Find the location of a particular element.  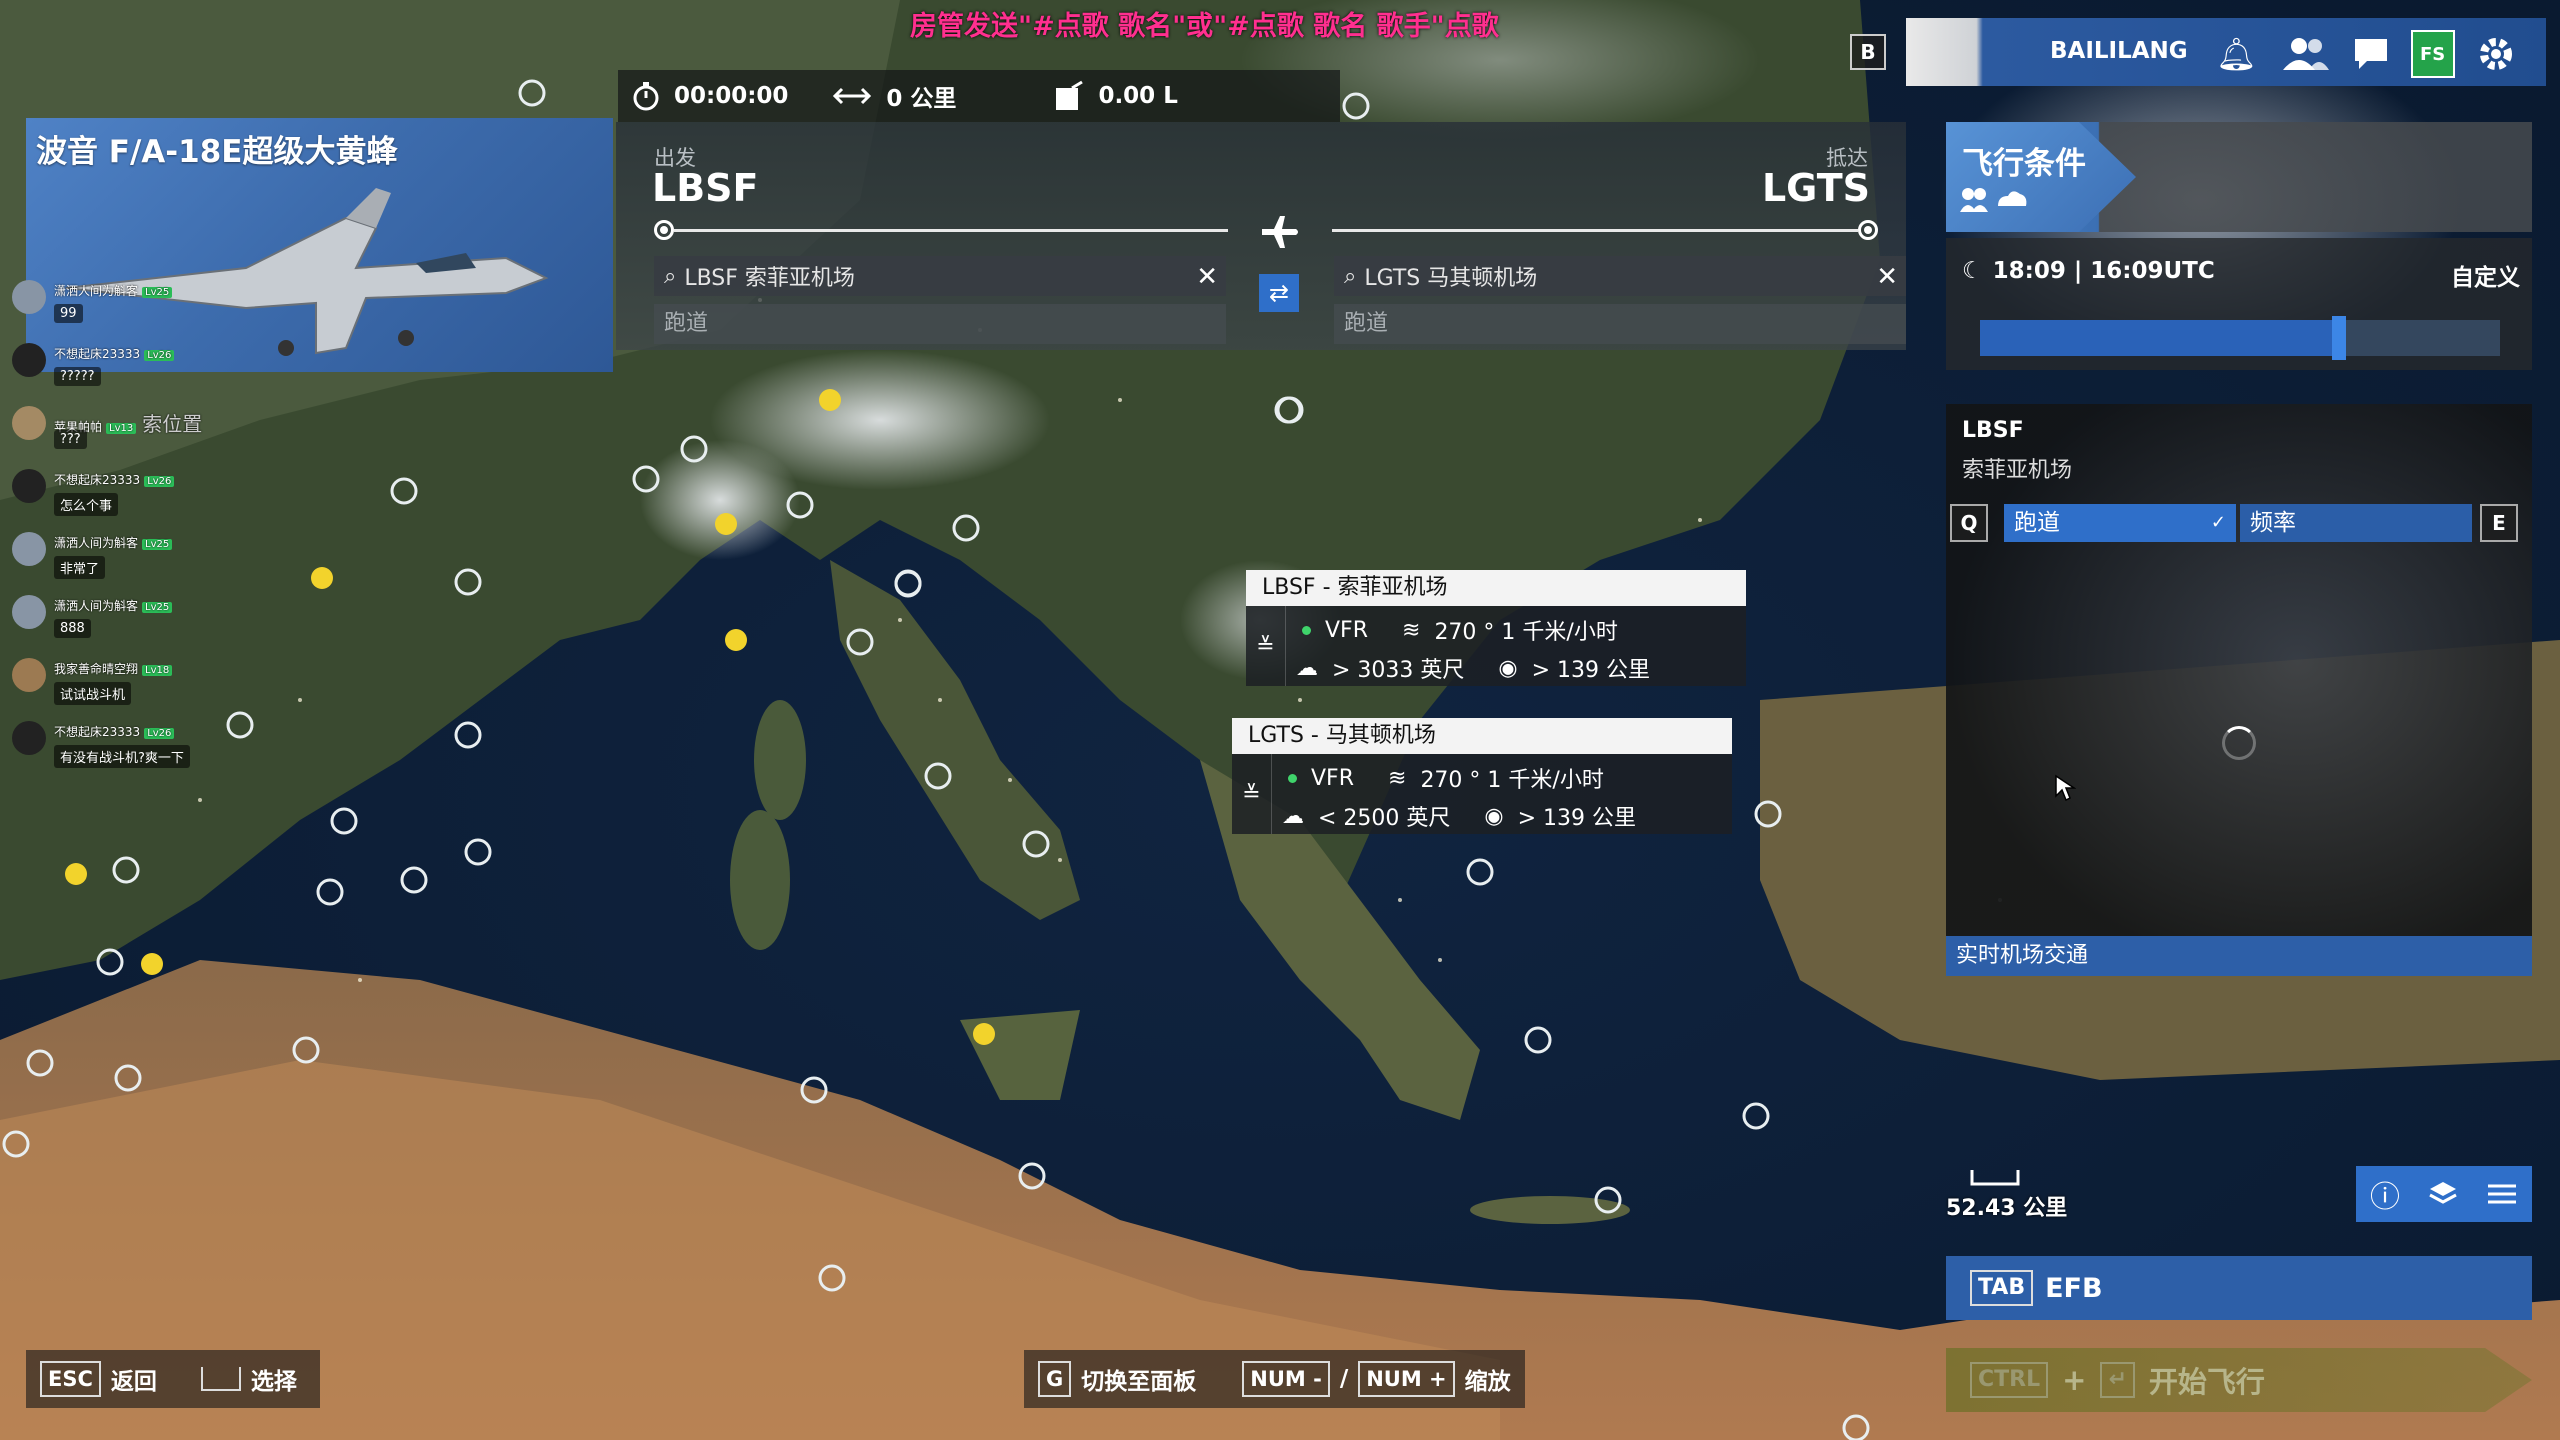

info-icon: ⓘ is located at coordinates (2385, 1194).